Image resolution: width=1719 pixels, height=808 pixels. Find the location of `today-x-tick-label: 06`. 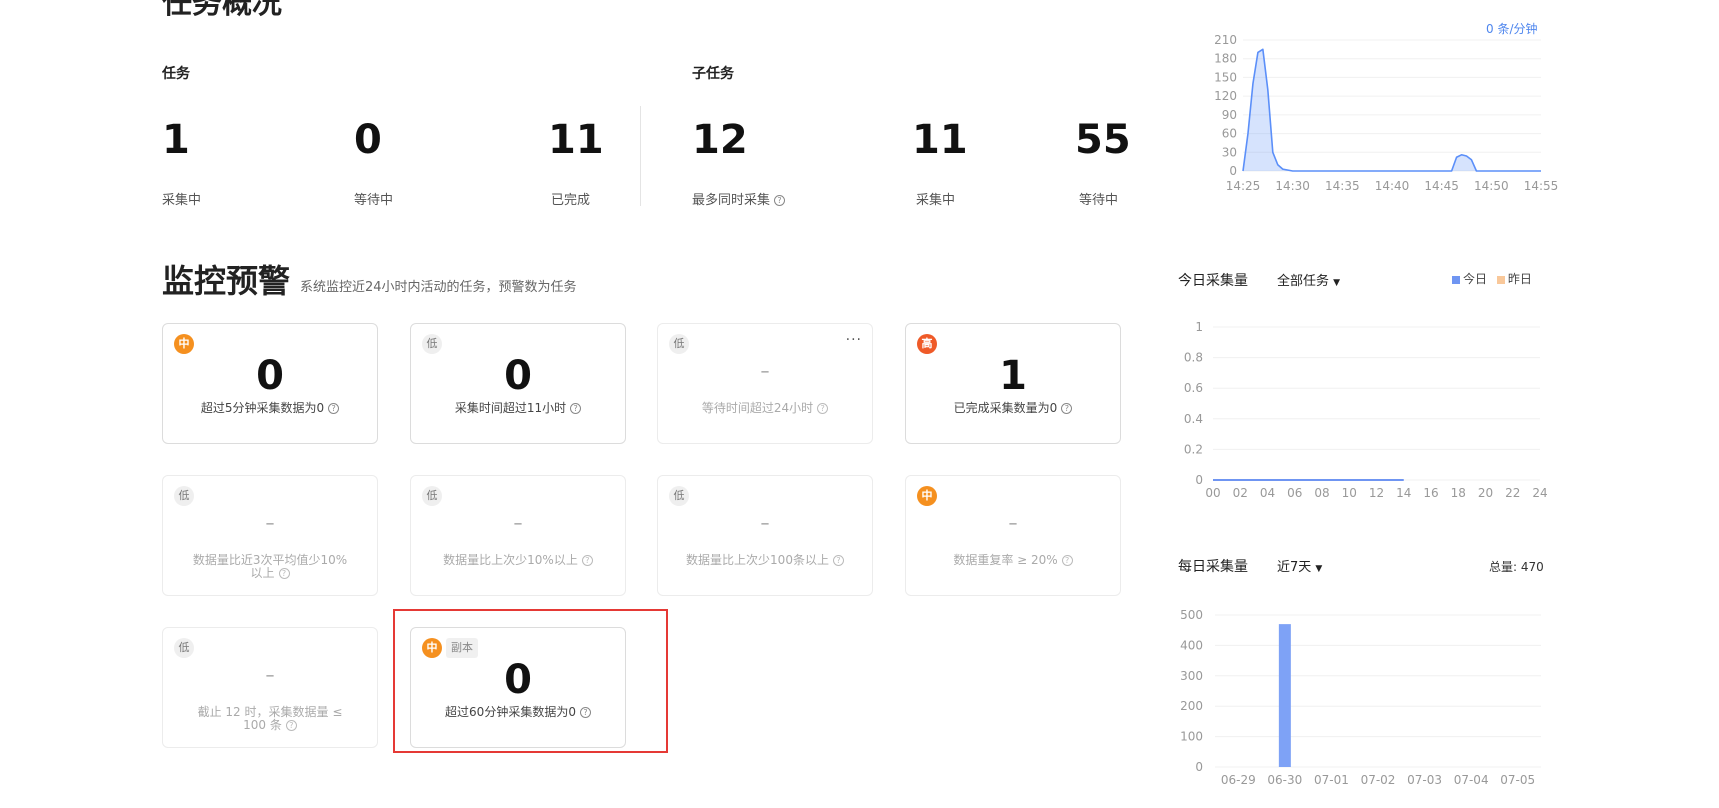

today-x-tick-label: 06 is located at coordinates (1294, 493).